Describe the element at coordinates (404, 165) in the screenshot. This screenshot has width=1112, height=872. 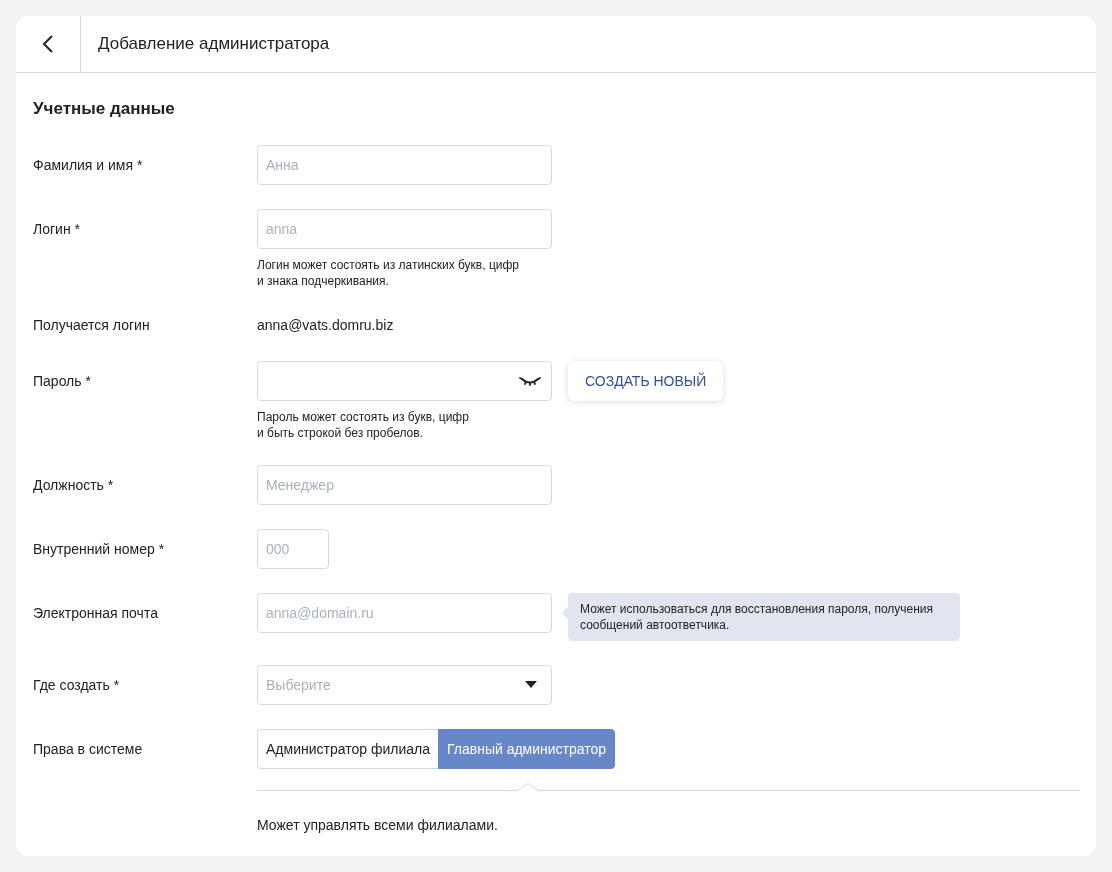
I see `input-field: Анна` at that location.